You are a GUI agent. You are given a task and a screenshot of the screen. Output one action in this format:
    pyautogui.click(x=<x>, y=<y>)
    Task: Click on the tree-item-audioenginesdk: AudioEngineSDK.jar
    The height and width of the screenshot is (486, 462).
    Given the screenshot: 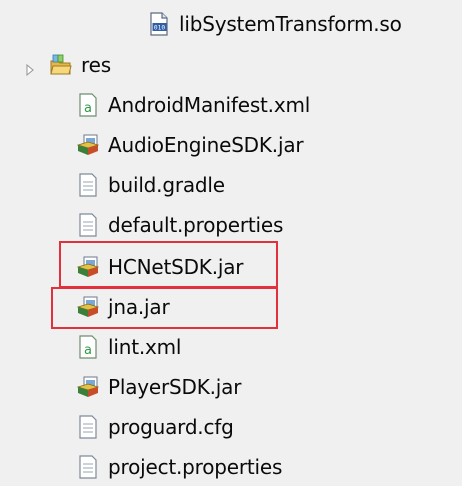 What is the action you would take?
    pyautogui.click(x=190, y=145)
    